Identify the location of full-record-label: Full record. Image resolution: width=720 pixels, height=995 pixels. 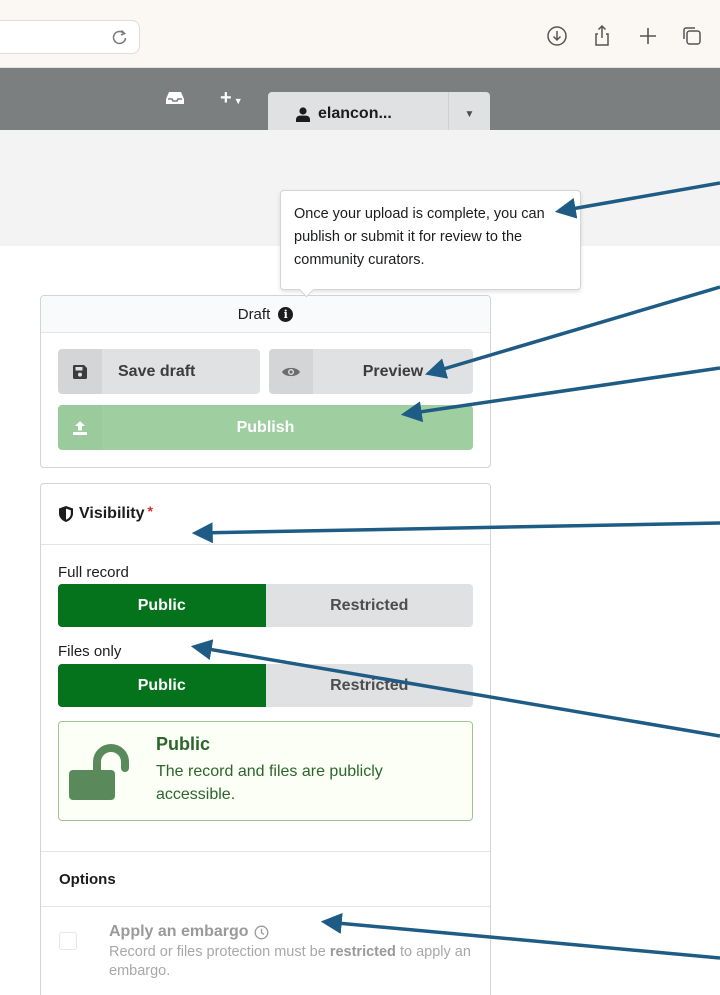
(93, 572).